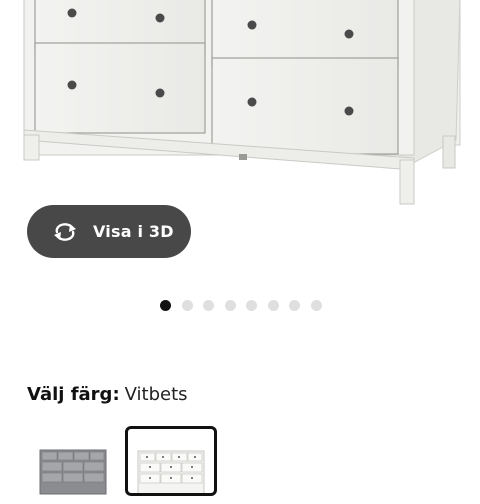 This screenshot has height=504, width=480. I want to click on selected-color-value: Vitbets, so click(156, 394).